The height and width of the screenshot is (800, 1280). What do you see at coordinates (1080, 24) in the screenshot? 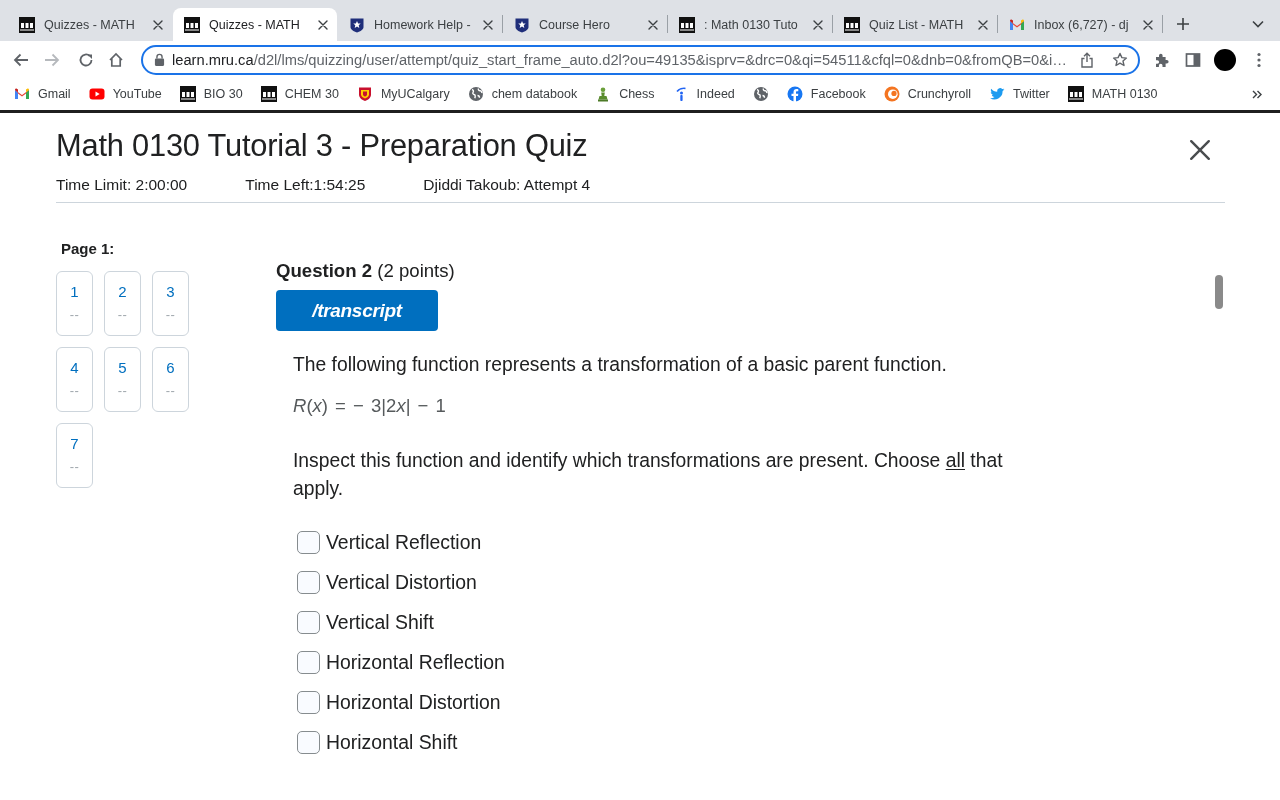
I see `browser-tab: Inbox (6,727) - dj` at bounding box center [1080, 24].